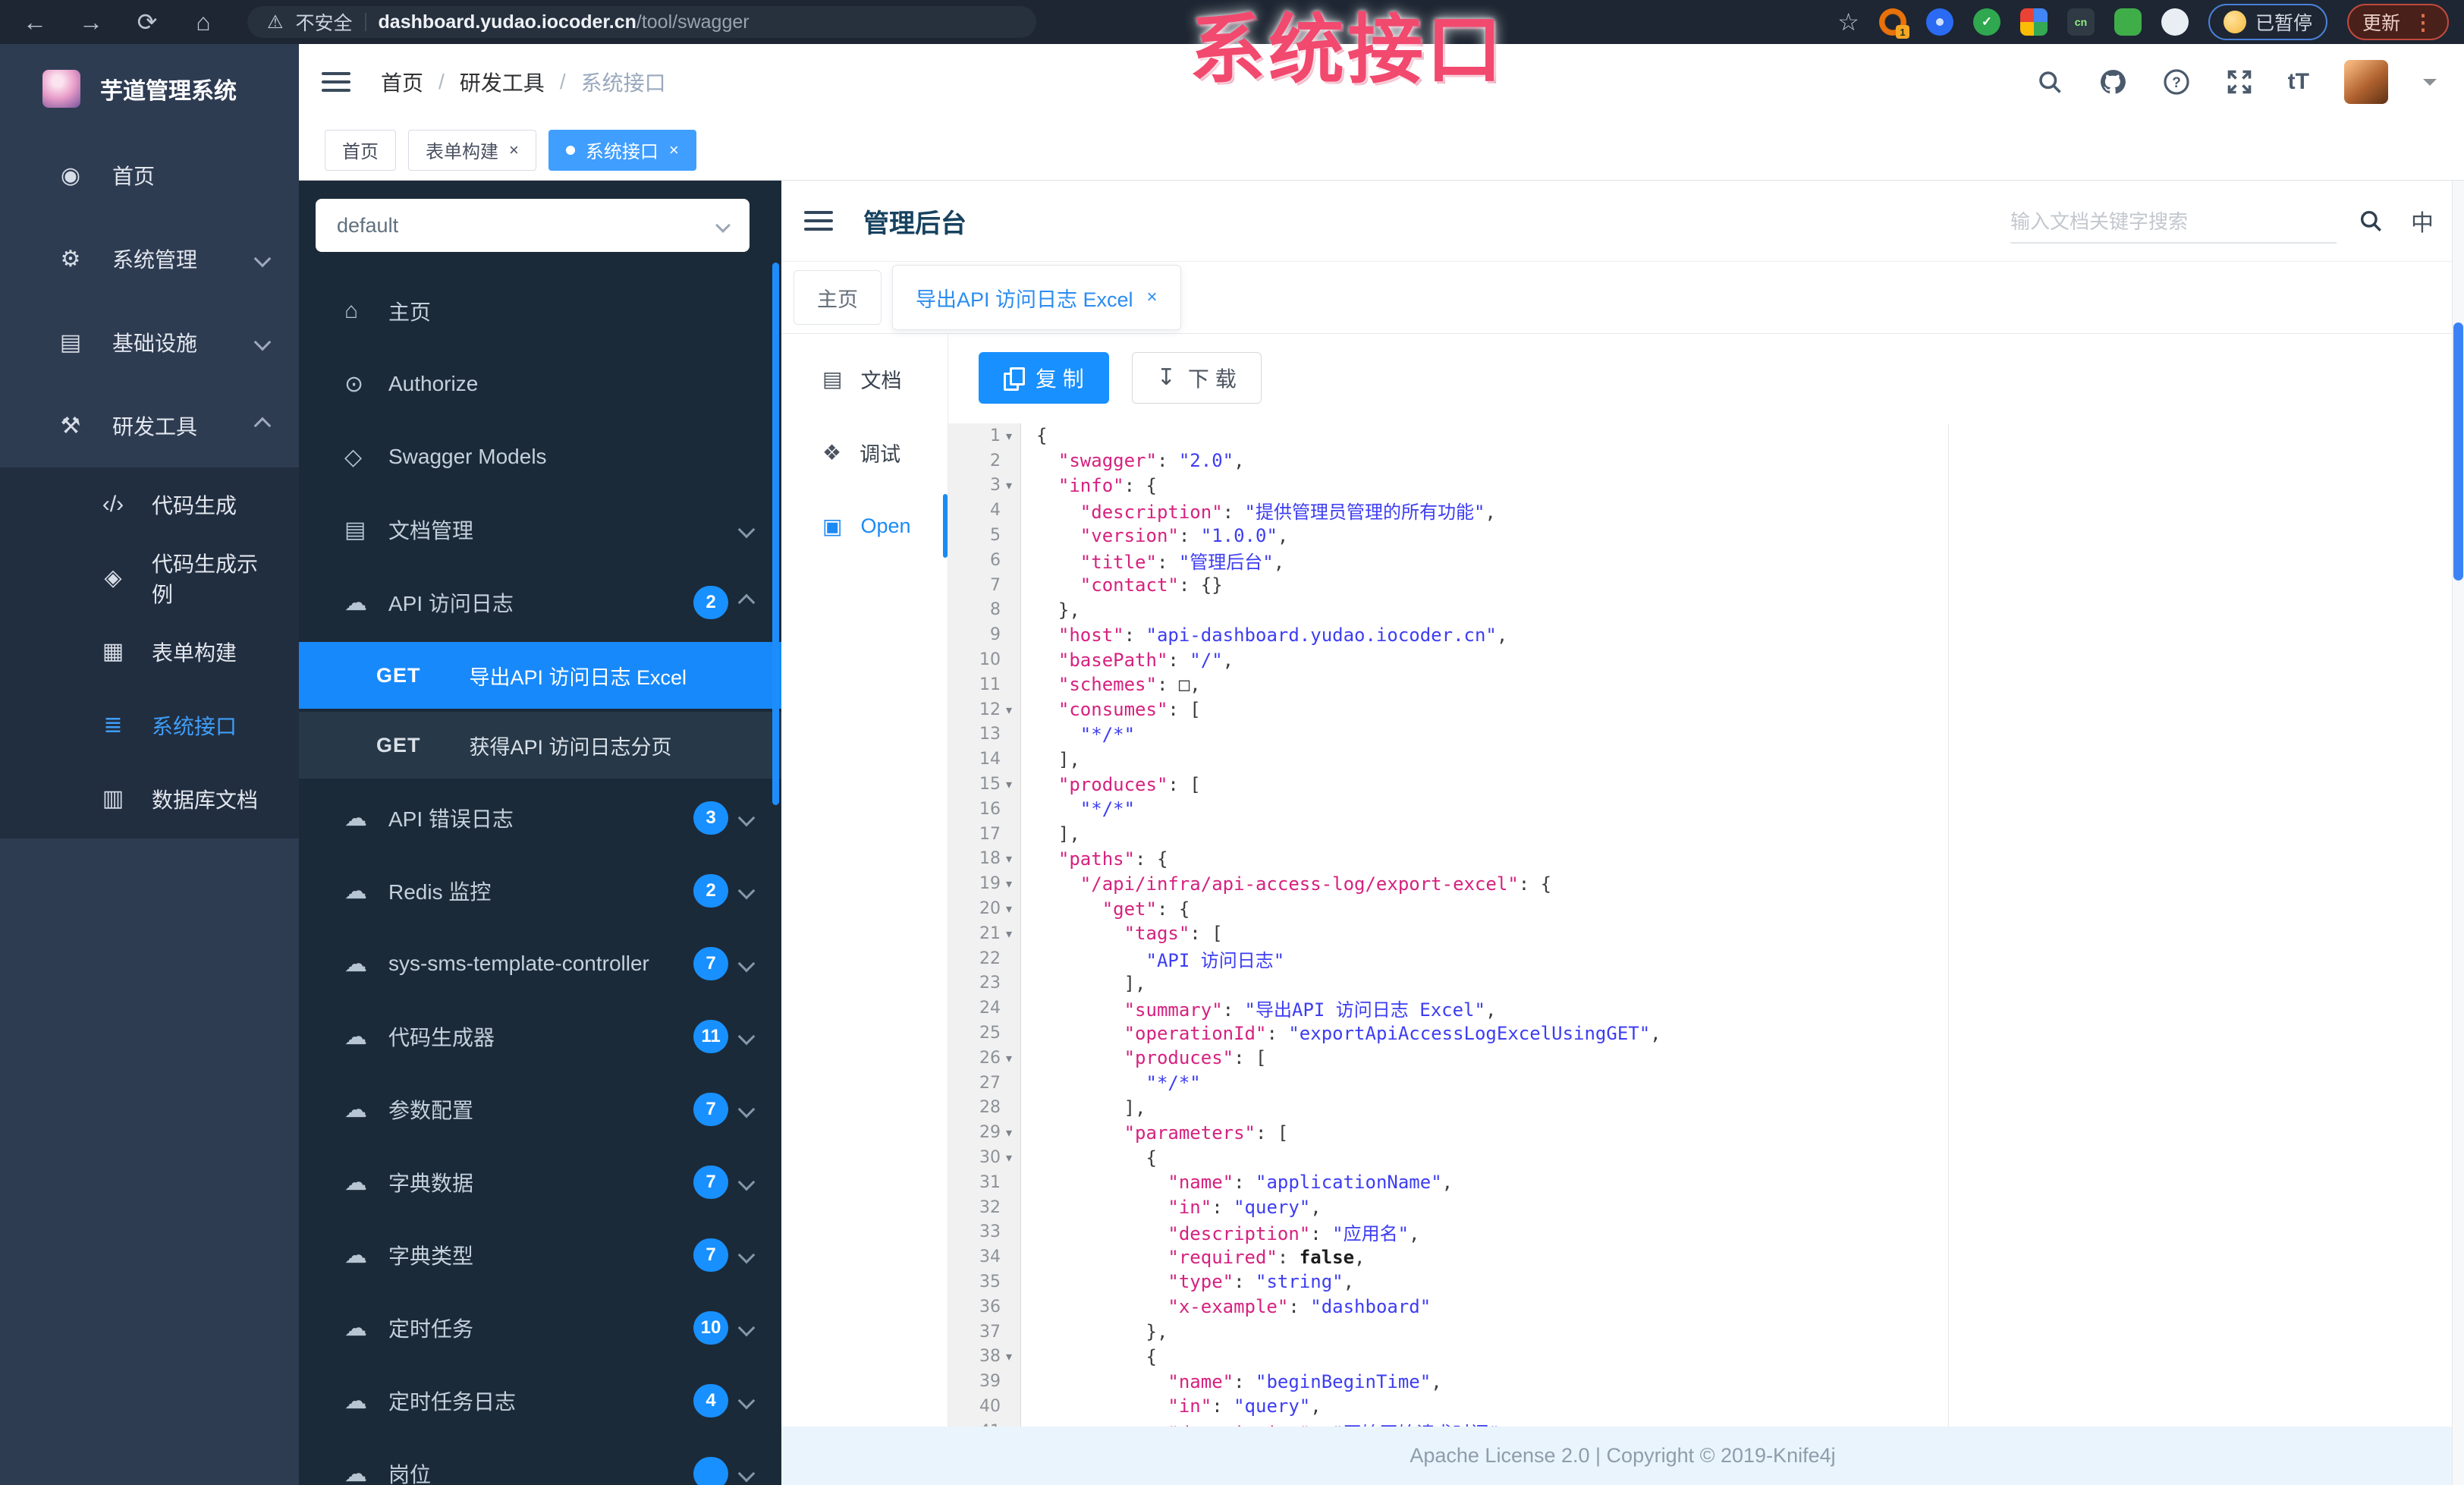 This screenshot has height=1485, width=2464. Describe the element at coordinates (147, 22) in the screenshot. I see `browser-reload-icon: ⟳` at that location.